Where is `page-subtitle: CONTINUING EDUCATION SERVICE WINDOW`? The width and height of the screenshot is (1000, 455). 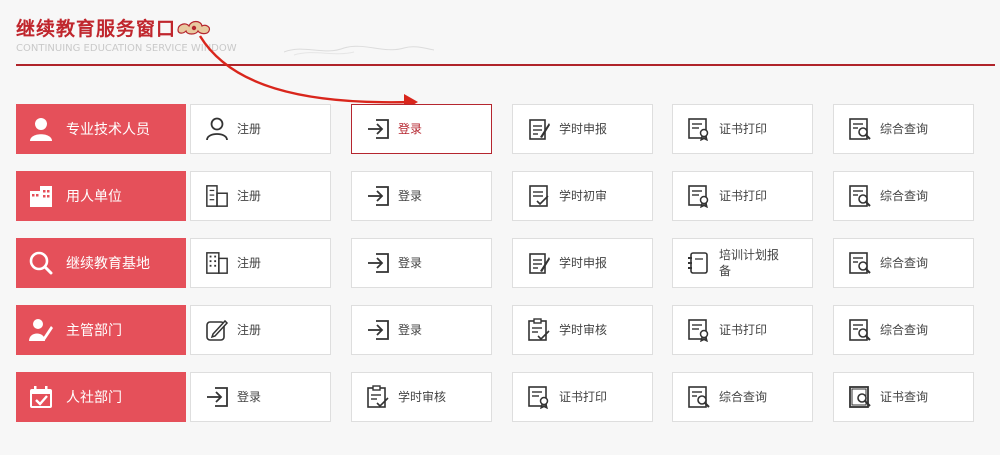
page-subtitle: CONTINUING EDUCATION SERVICE WINDOW is located at coordinates (126, 48).